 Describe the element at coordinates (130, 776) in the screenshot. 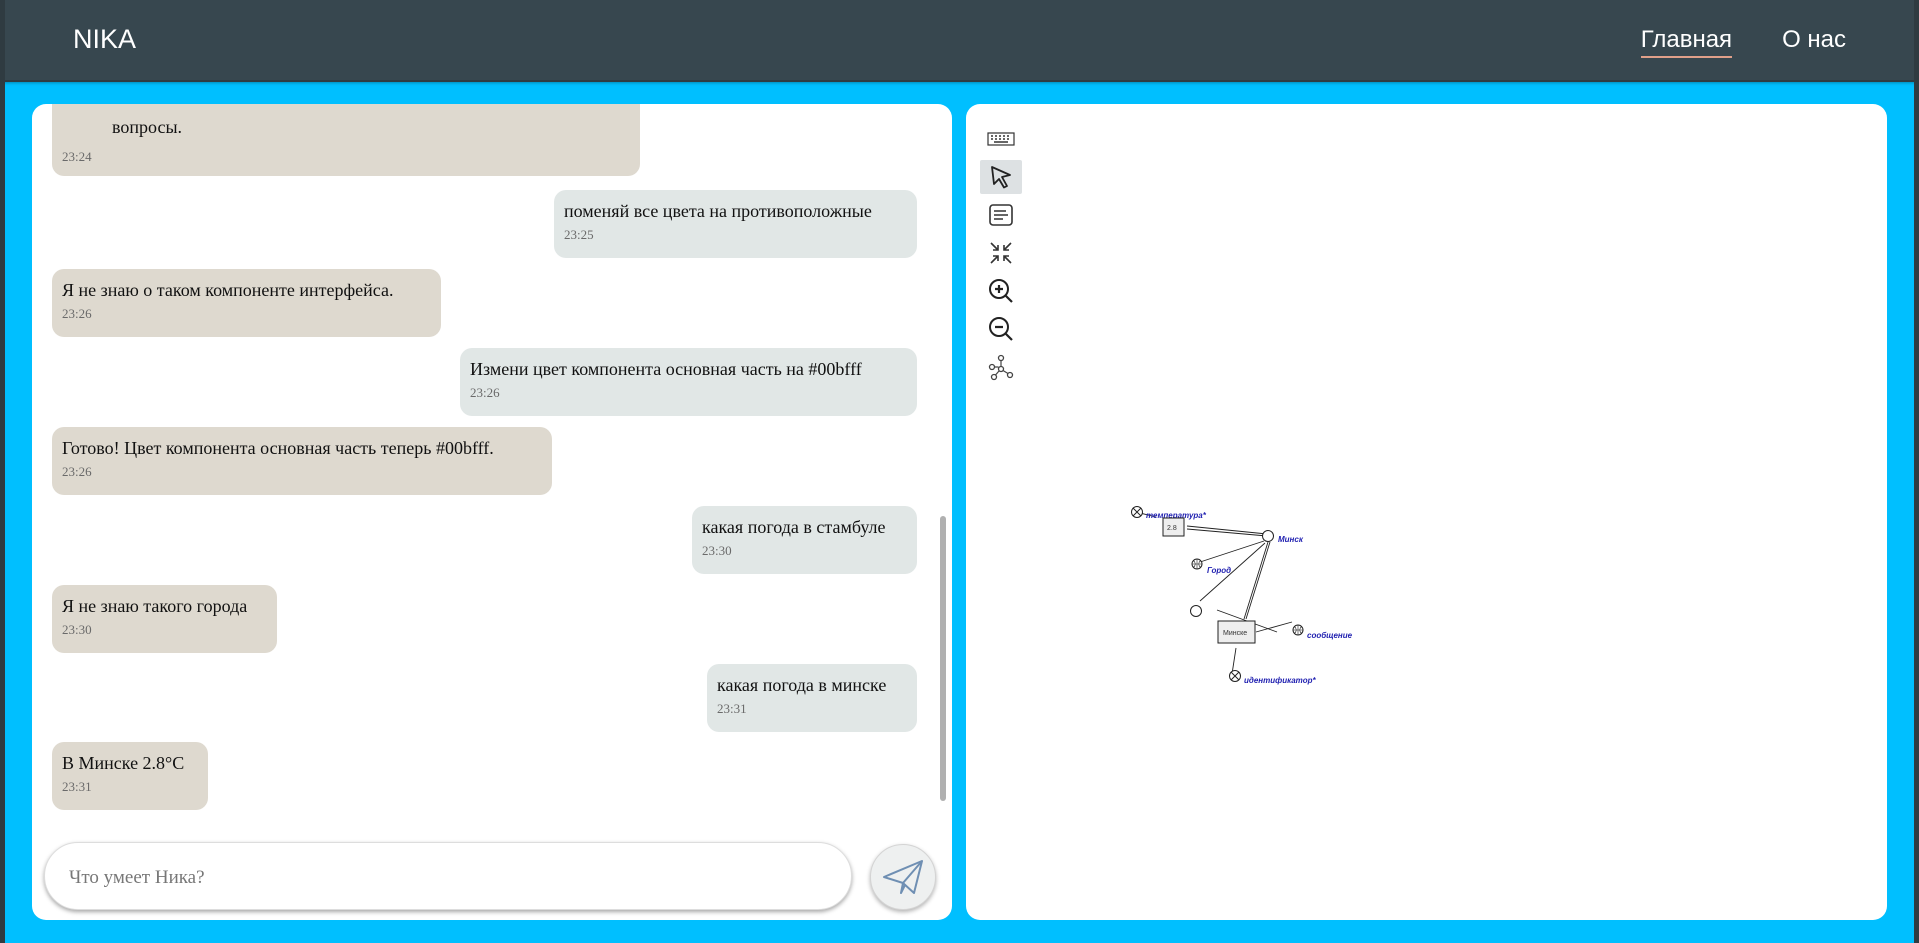

I see `bot-message: В Минске 2.8°C 23:31` at that location.